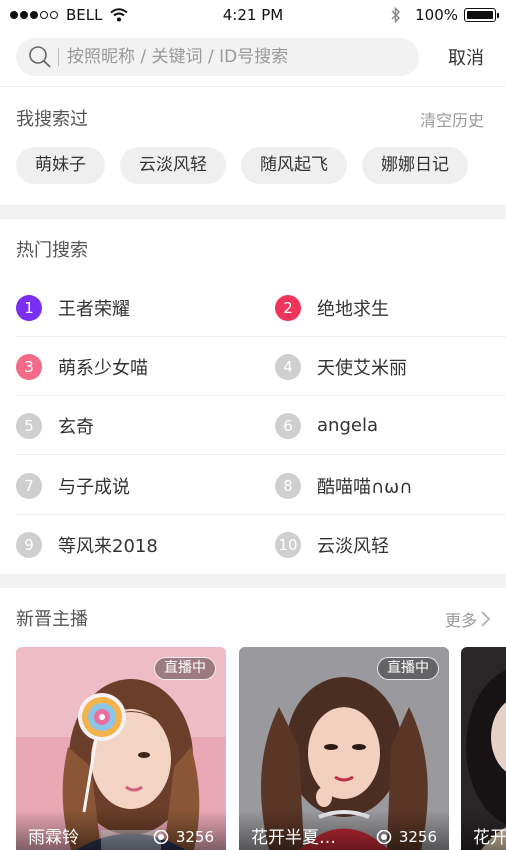  Describe the element at coordinates (55, 425) in the screenshot. I see `hot-item: 5 玄奇` at that location.